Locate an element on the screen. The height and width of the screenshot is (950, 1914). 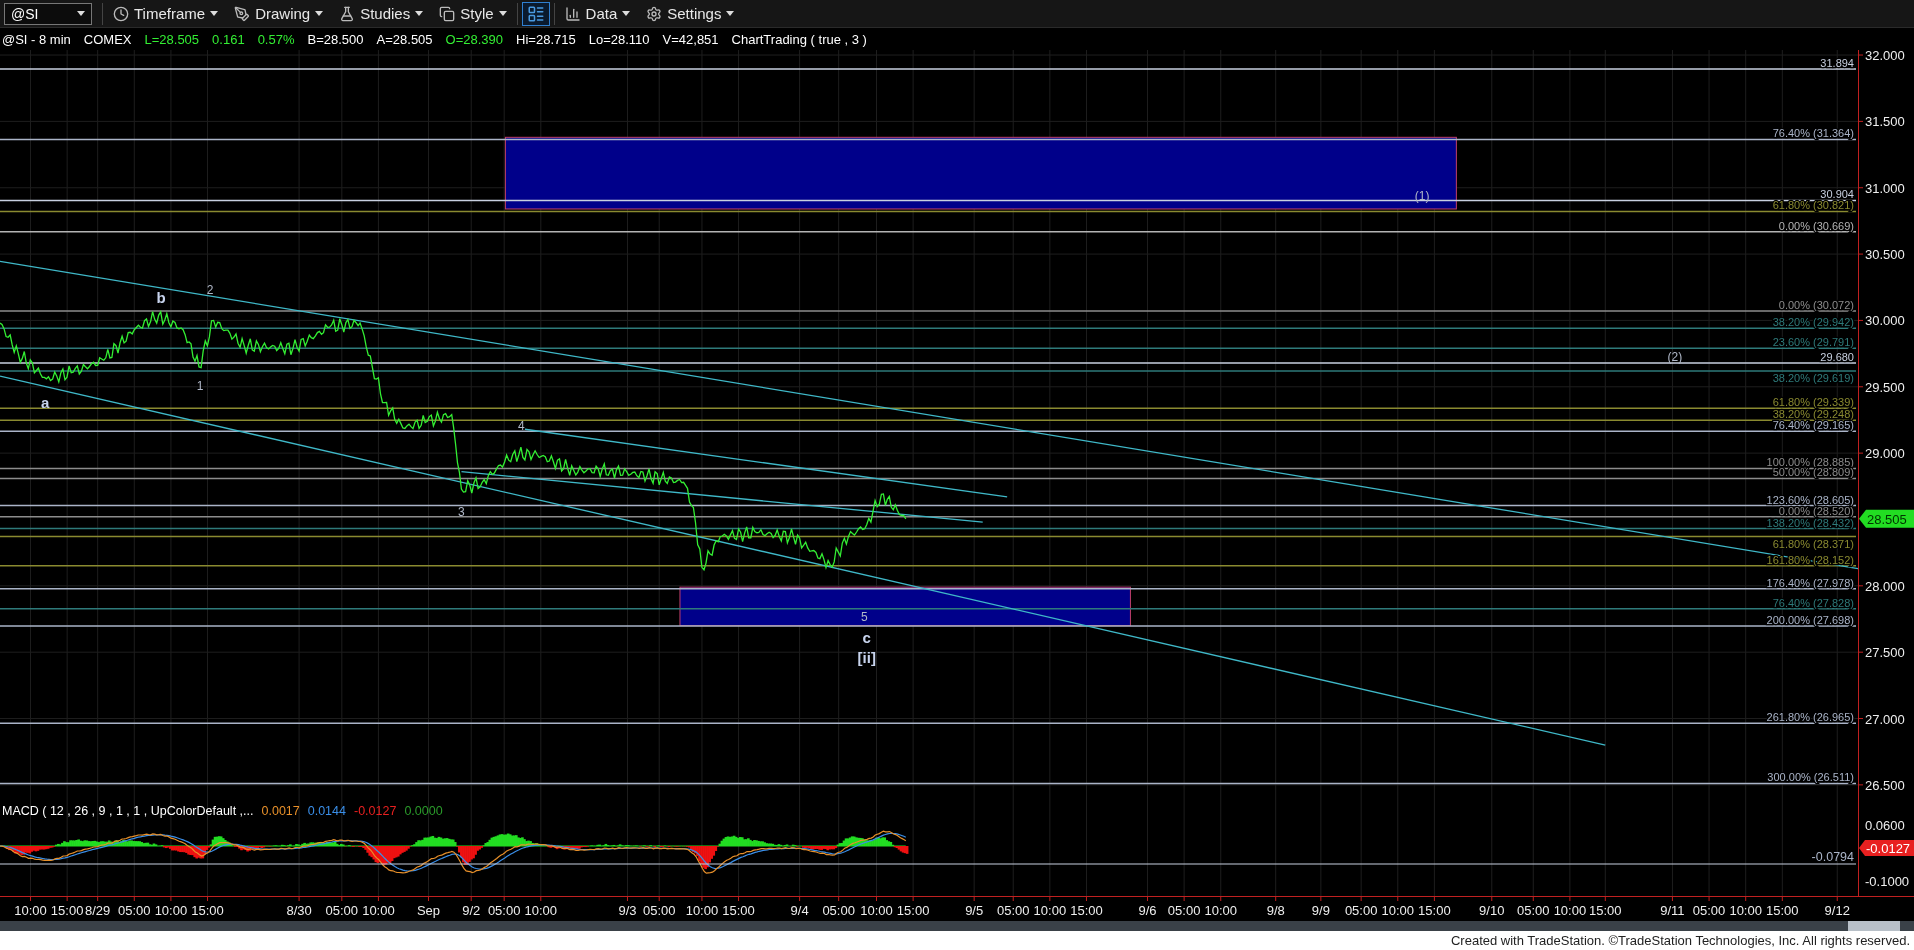
macd-axis-label: 0.0600 is located at coordinates (1885, 825).